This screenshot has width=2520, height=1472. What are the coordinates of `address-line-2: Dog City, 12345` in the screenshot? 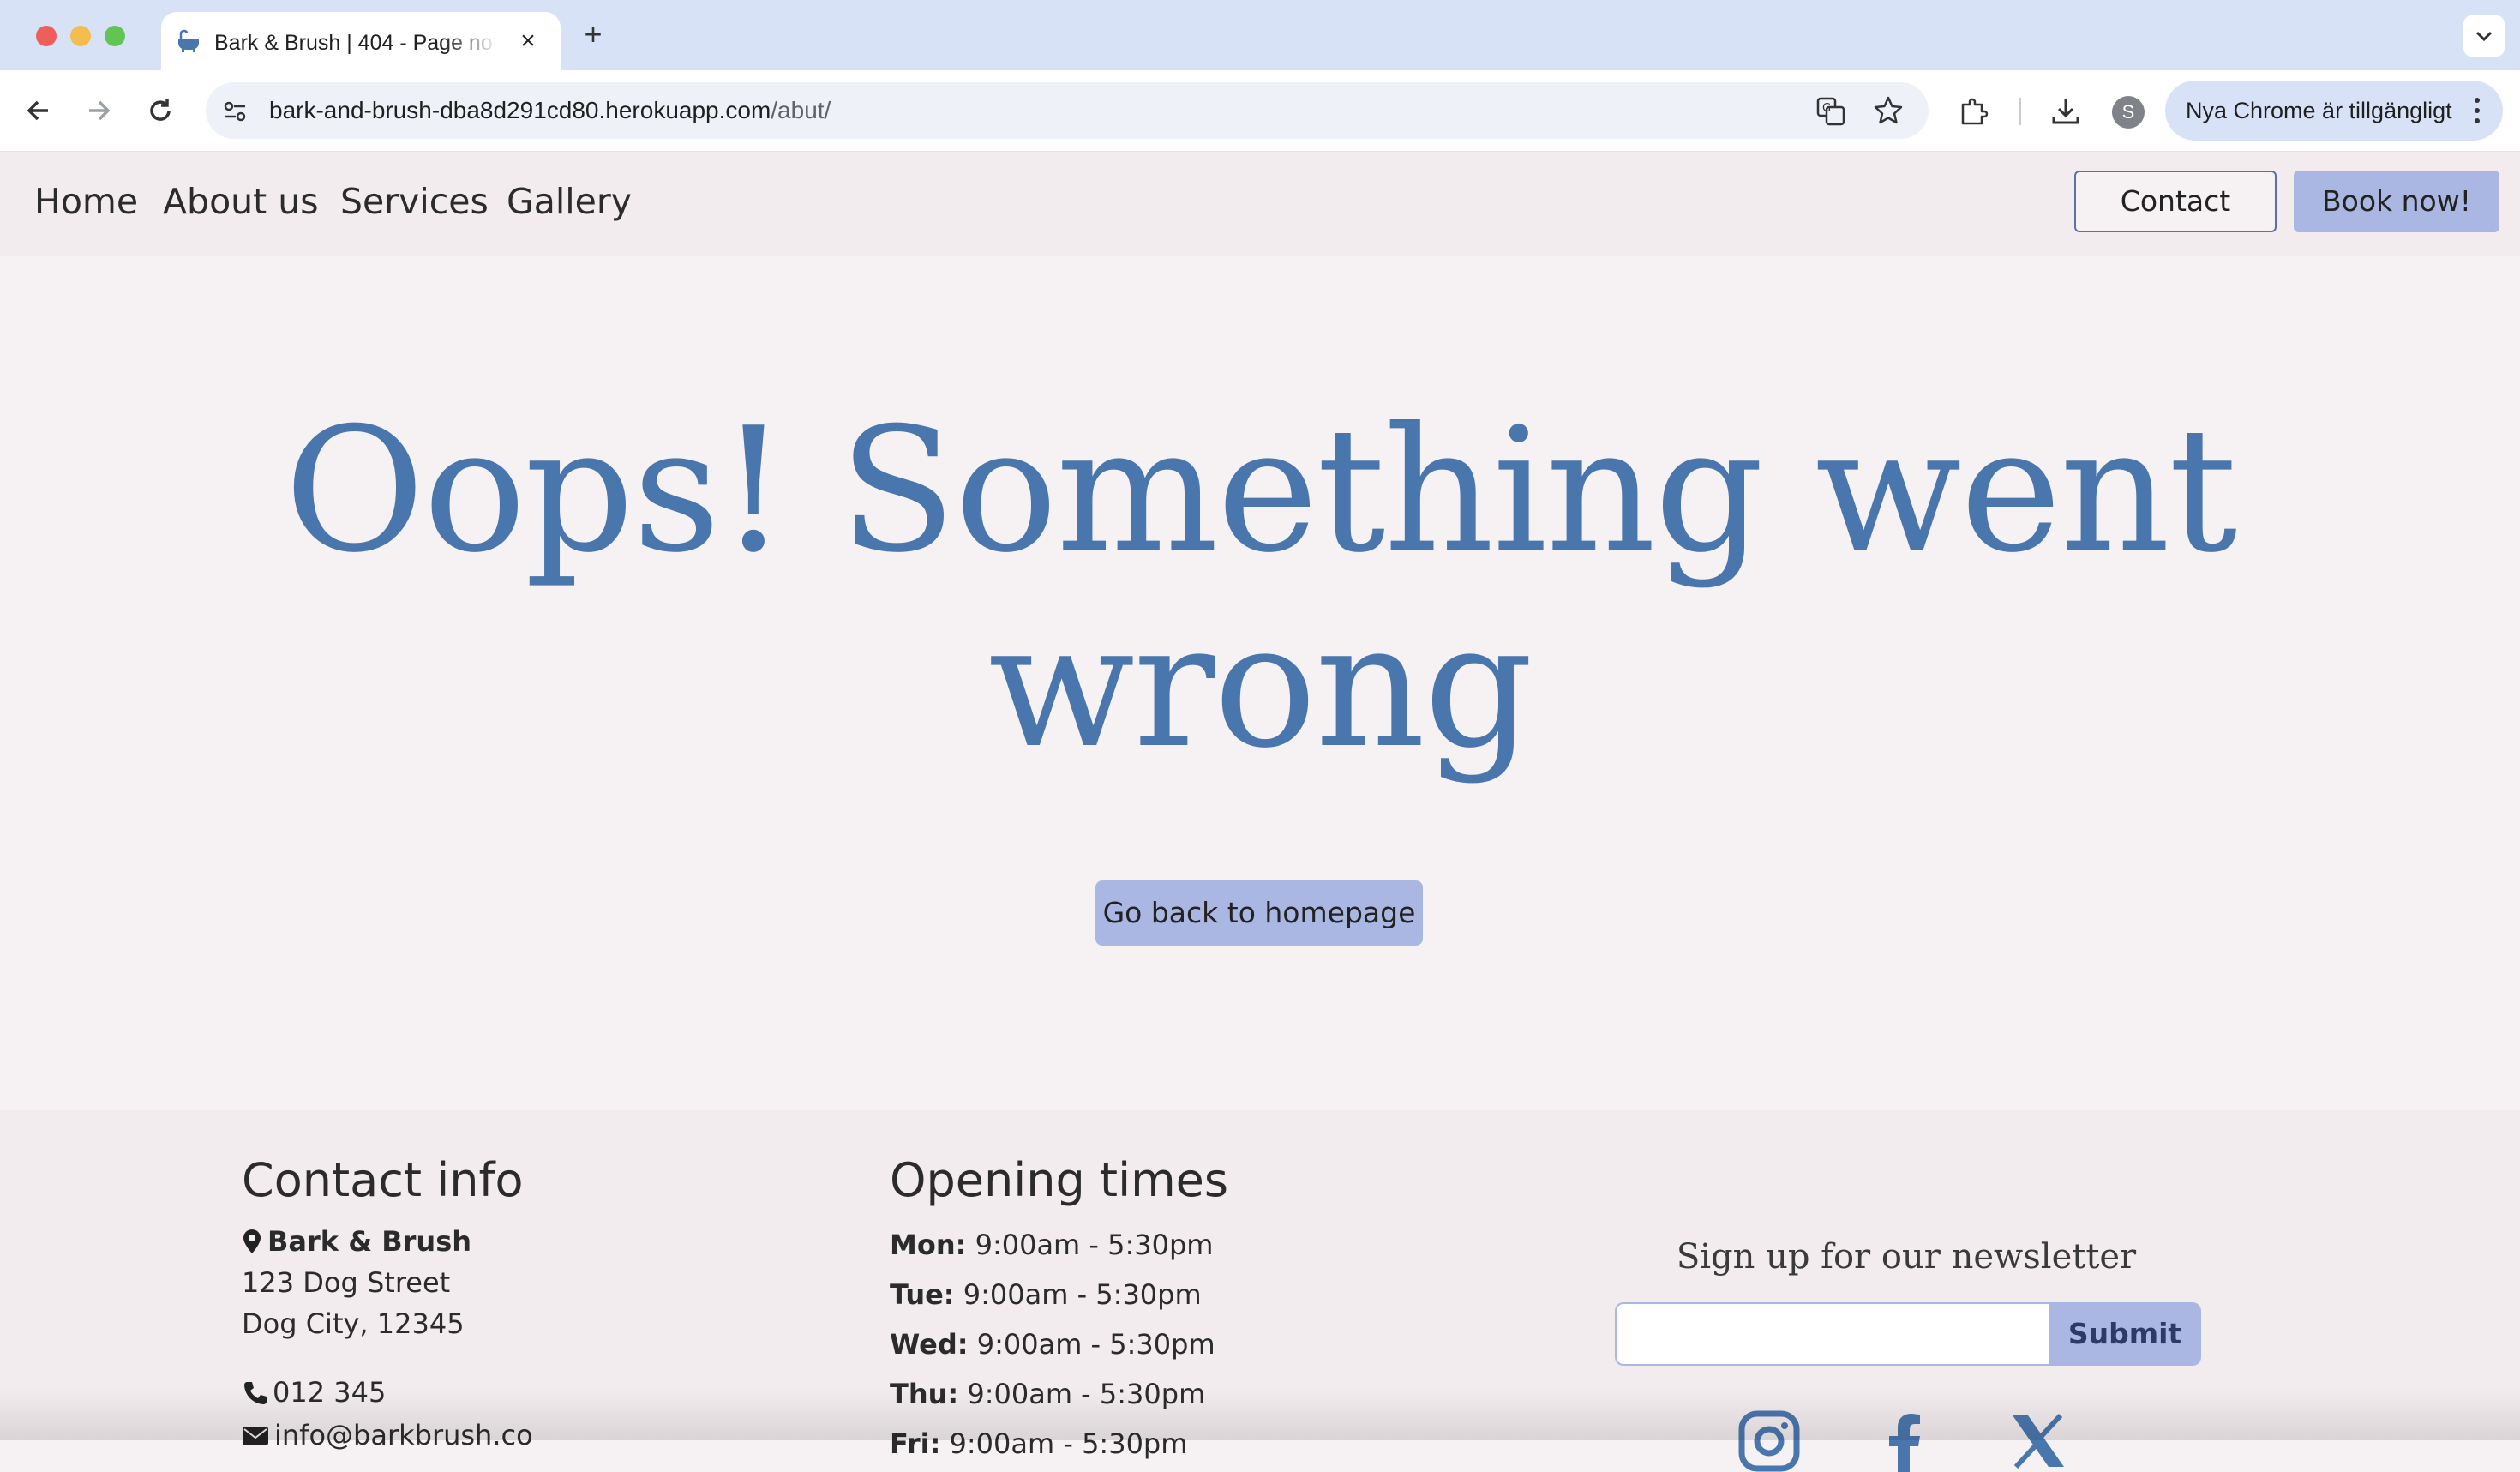 It's located at (353, 1324).